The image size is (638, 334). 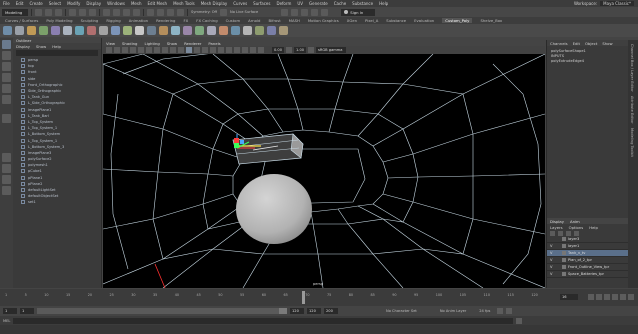 What do you see at coordinates (149, 50) in the screenshot?
I see `film-gate-icon` at bounding box center [149, 50].